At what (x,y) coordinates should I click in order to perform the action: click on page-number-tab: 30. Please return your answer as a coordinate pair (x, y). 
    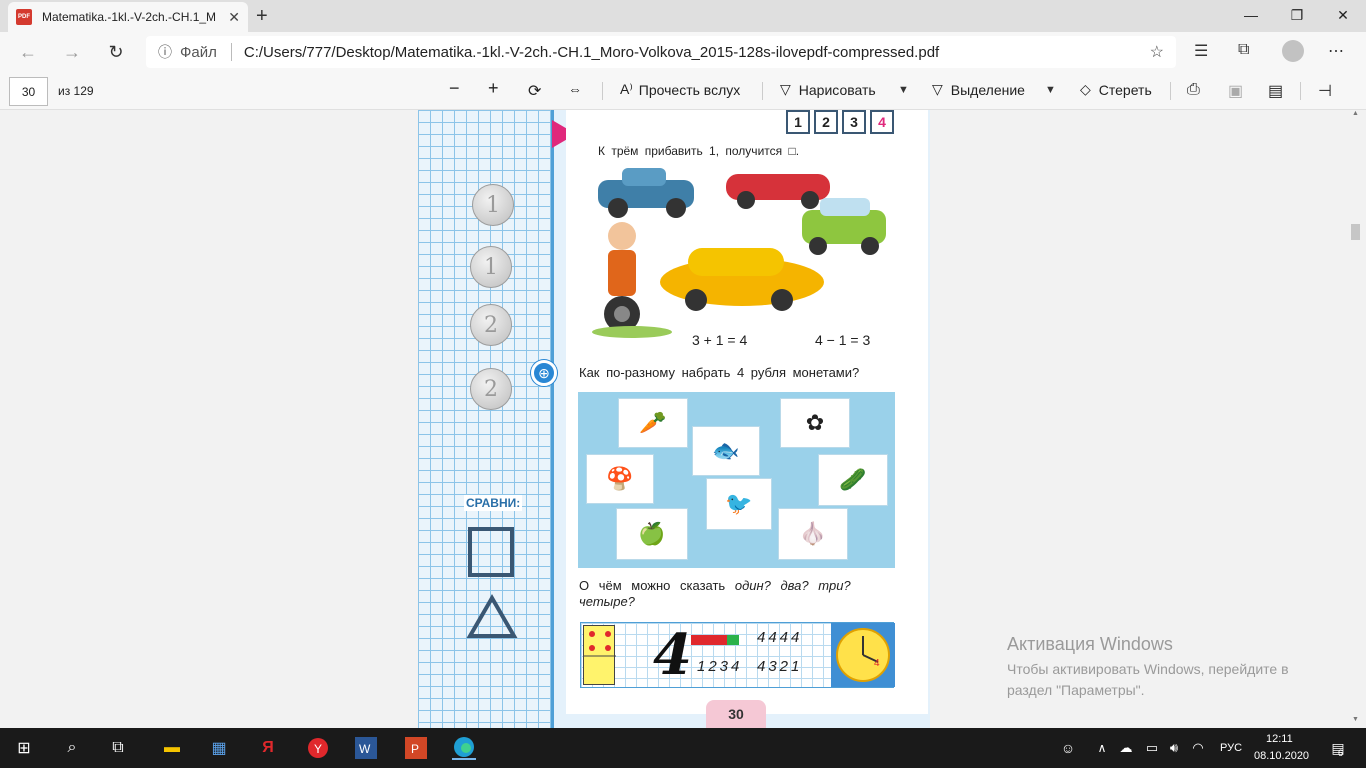
    Looking at the image, I should click on (736, 714).